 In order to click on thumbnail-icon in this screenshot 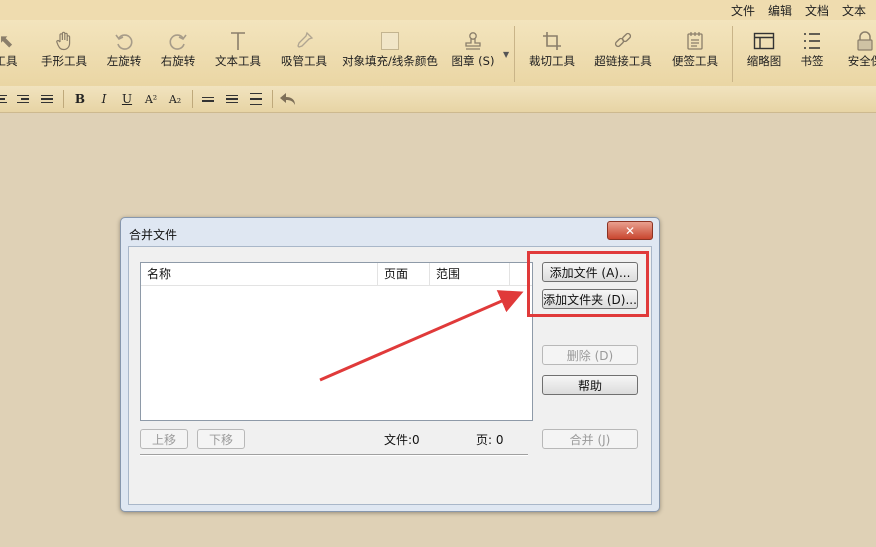, I will do `click(764, 41)`.